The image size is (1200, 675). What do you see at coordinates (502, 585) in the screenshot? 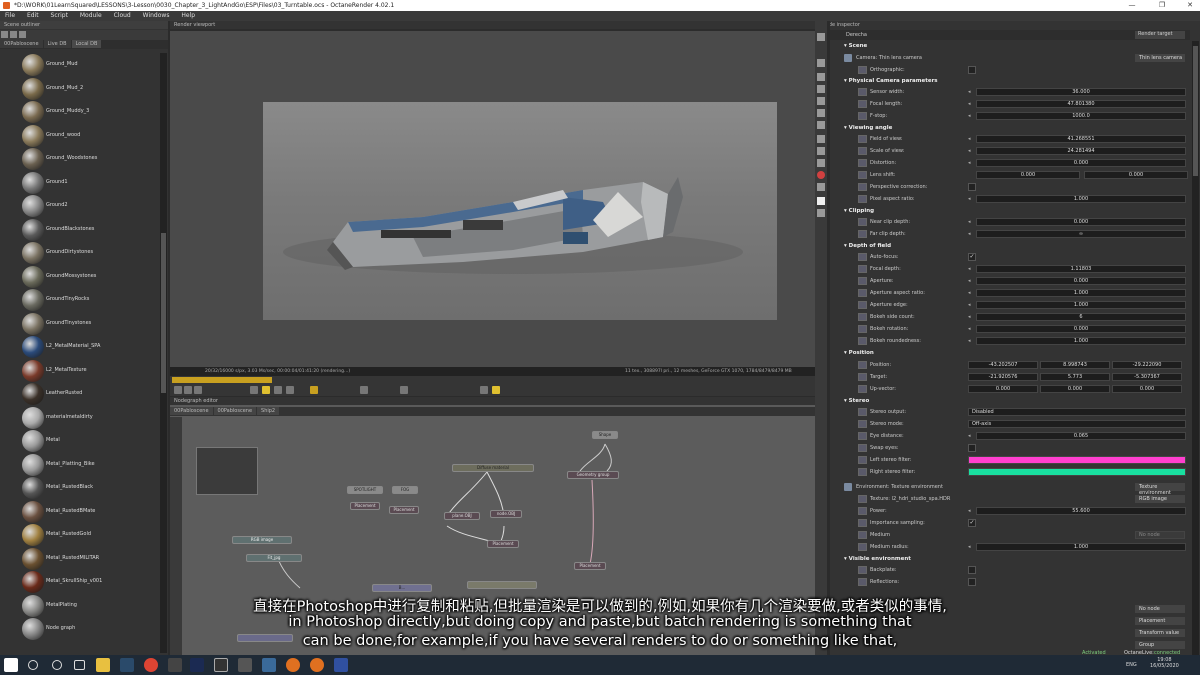
I see `node-output` at bounding box center [502, 585].